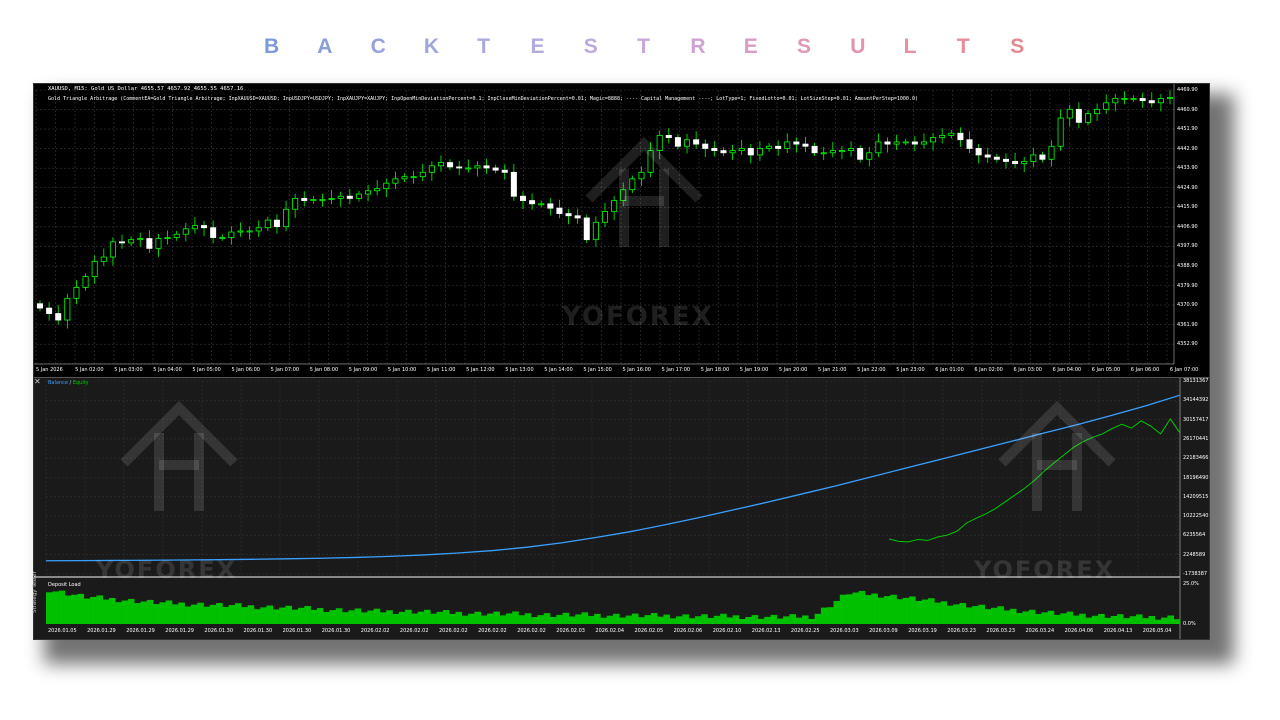  Describe the element at coordinates (1187, 226) in the screenshot. I see `price-tick-label: 4406.90` at that location.